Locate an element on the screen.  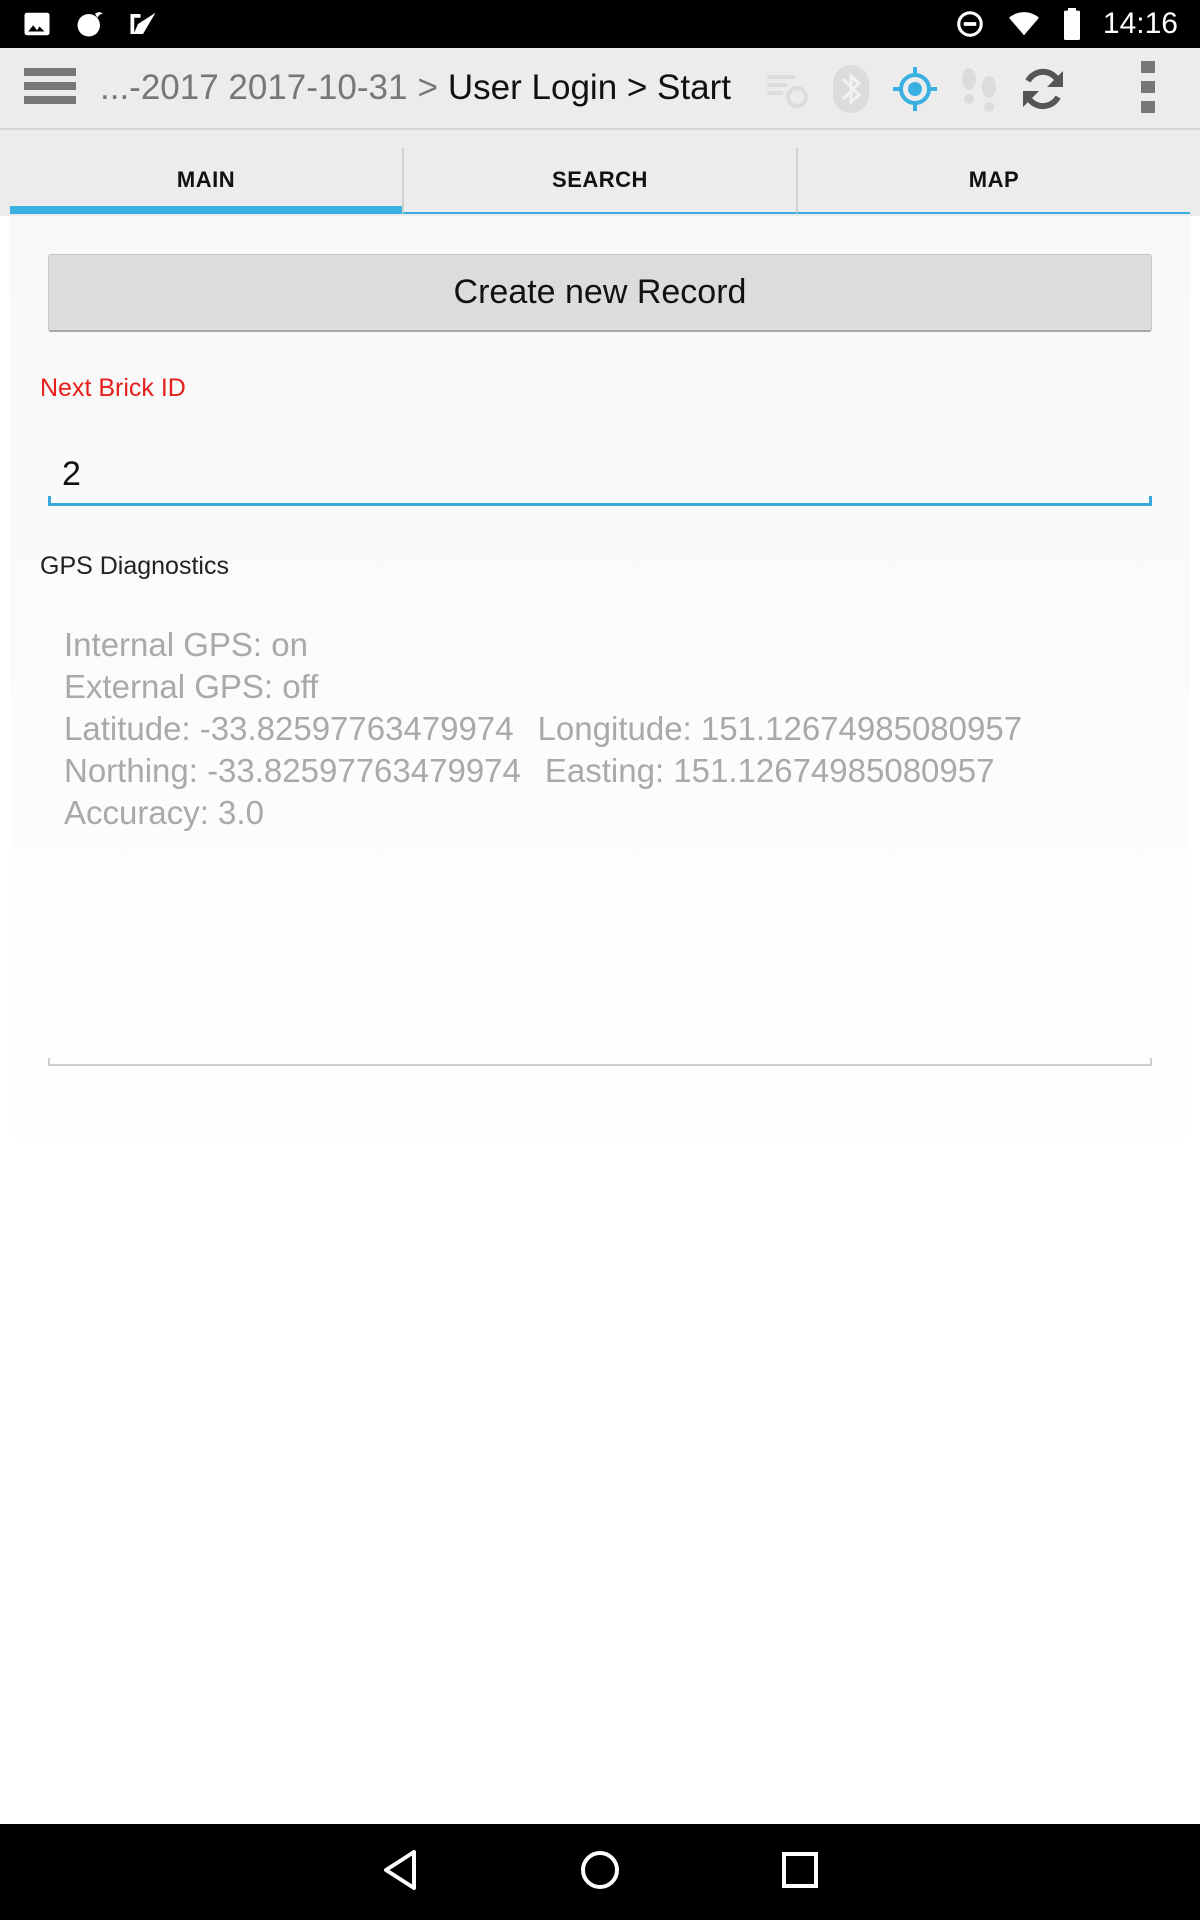
status-right-icons: 14:16 is located at coordinates (1066, 24).